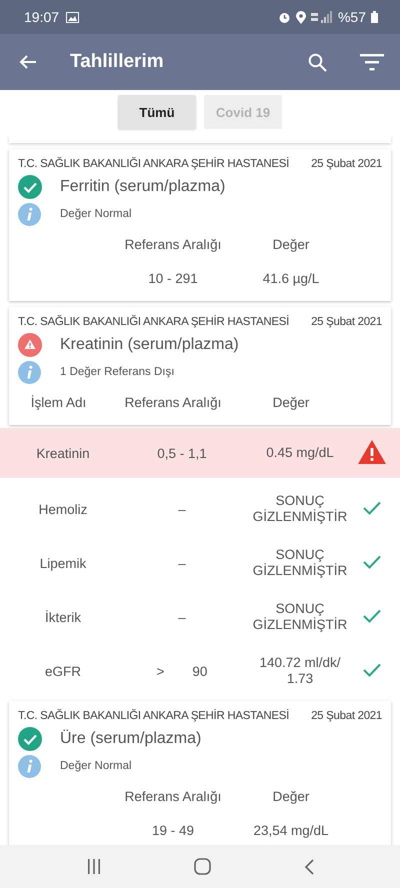 The height and width of the screenshot is (888, 400). I want to click on test-name: Ferritin (serum/plazma), so click(143, 187).